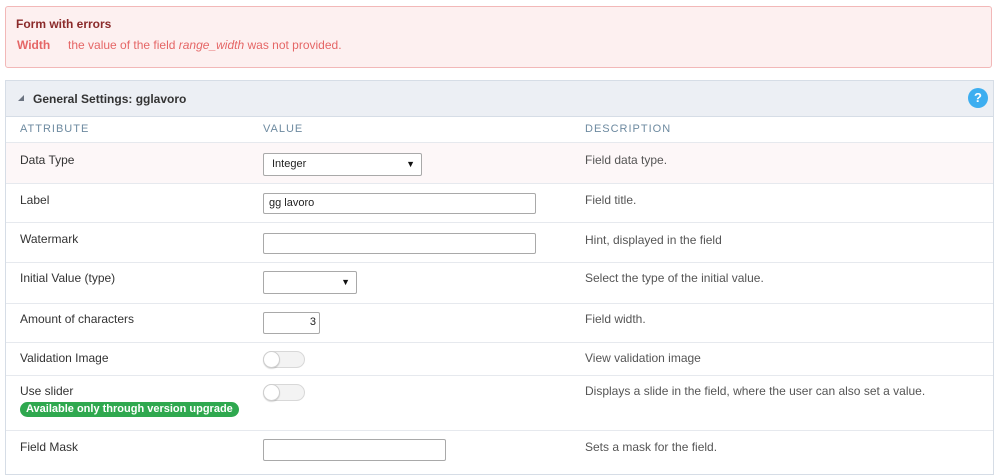  What do you see at coordinates (674, 278) in the screenshot?
I see `desc-text: Select the type of the initial value.` at bounding box center [674, 278].